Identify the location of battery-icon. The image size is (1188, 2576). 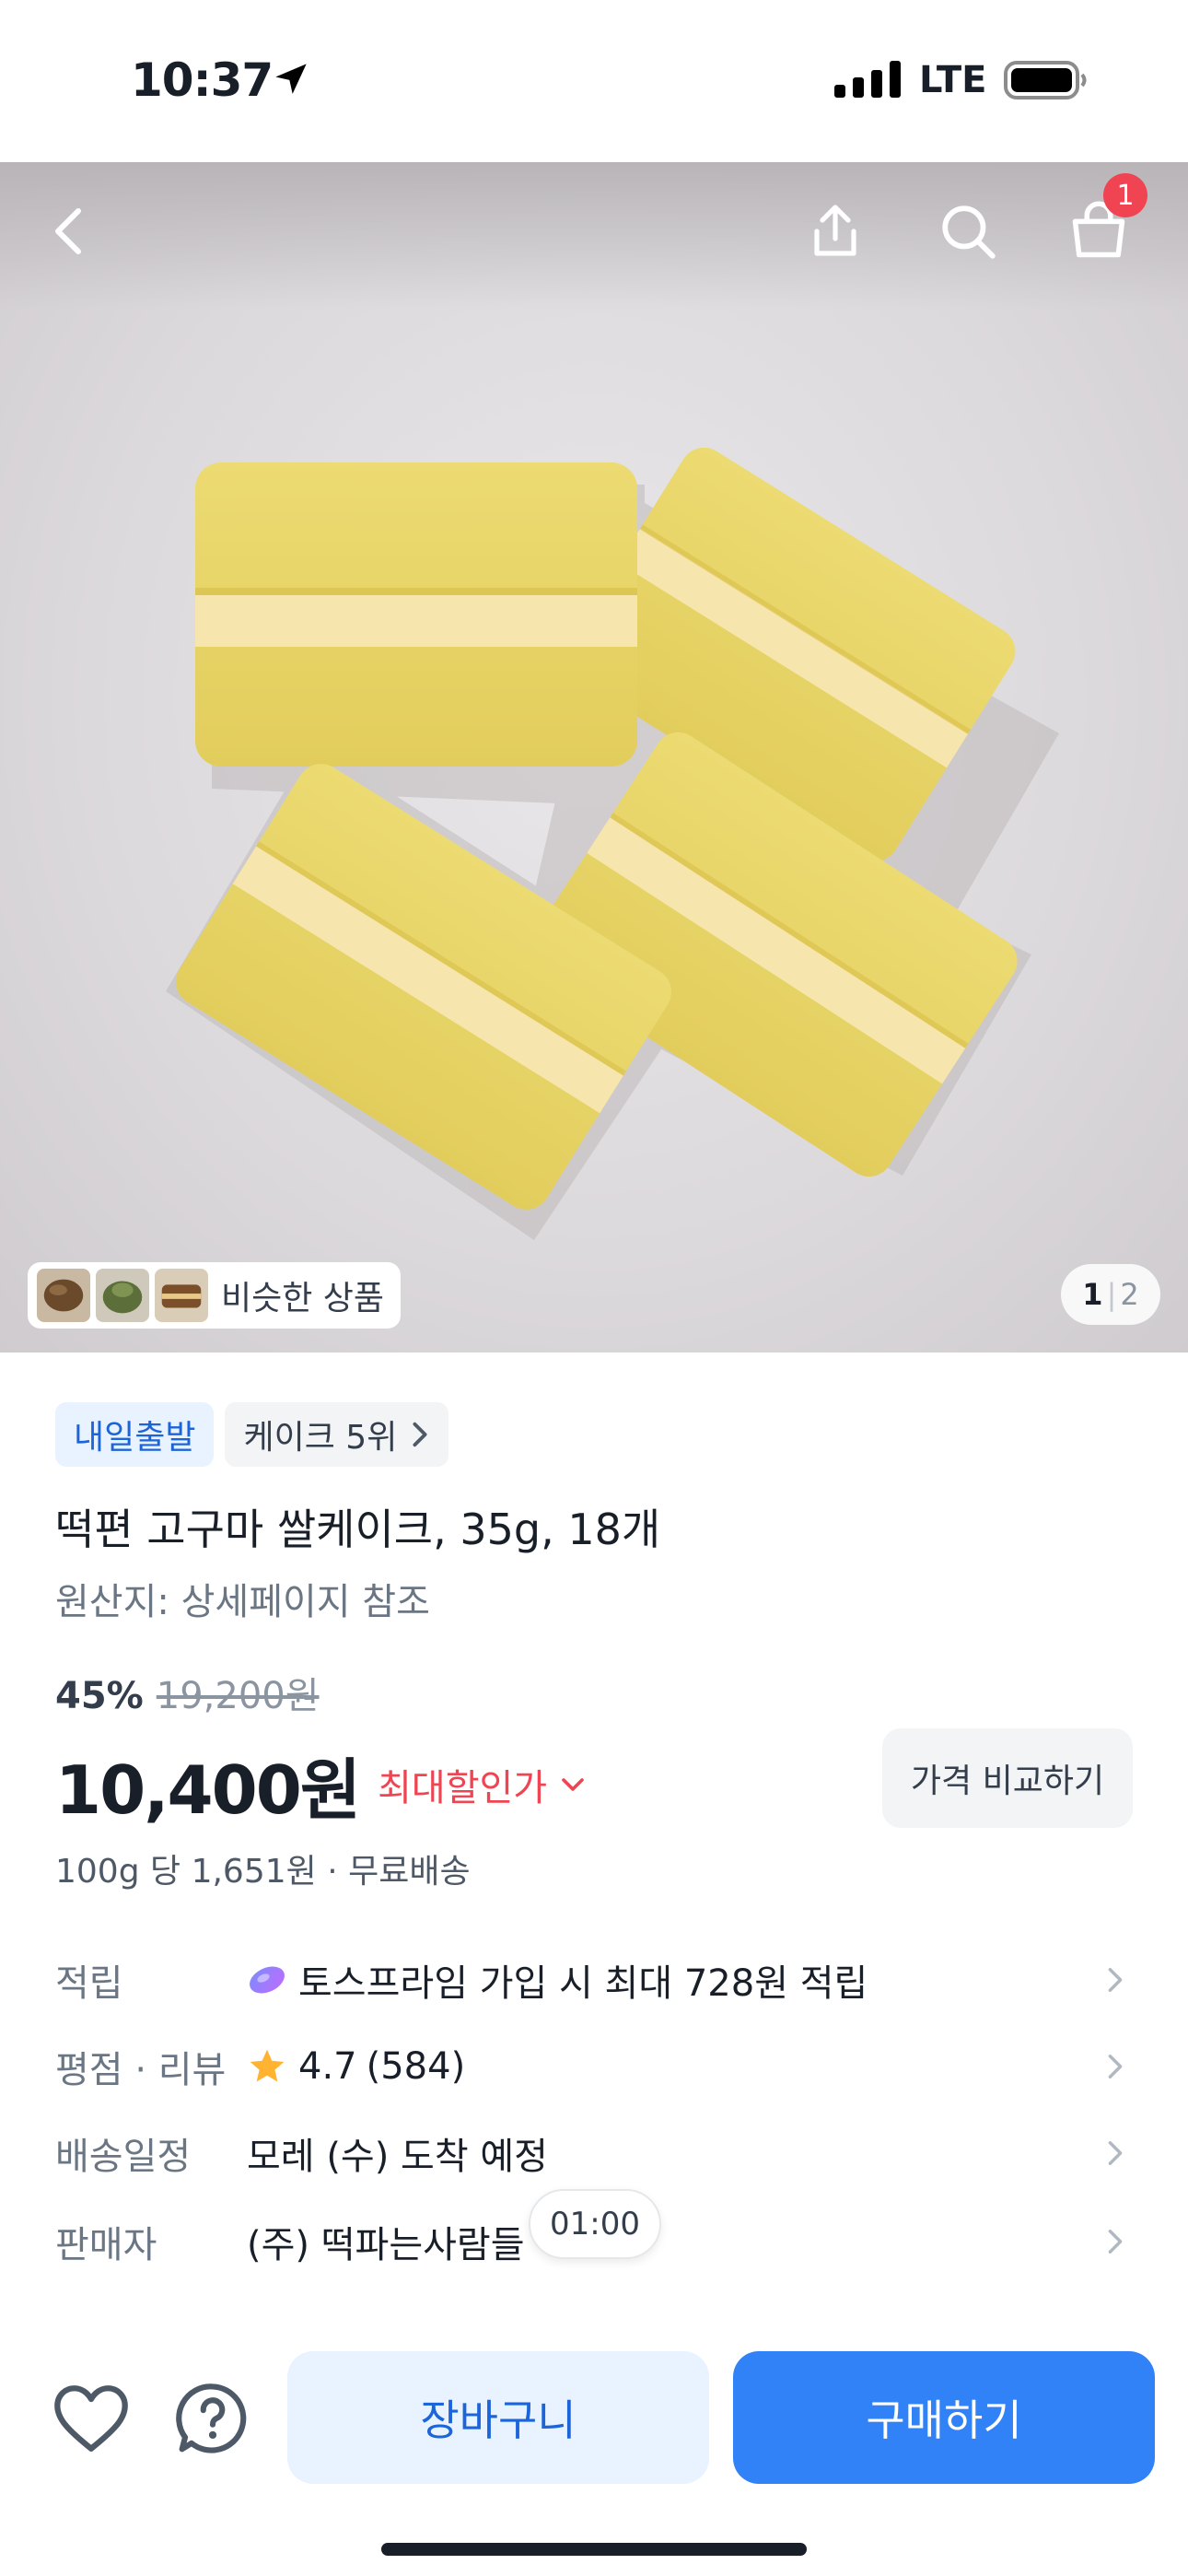
(1045, 80).